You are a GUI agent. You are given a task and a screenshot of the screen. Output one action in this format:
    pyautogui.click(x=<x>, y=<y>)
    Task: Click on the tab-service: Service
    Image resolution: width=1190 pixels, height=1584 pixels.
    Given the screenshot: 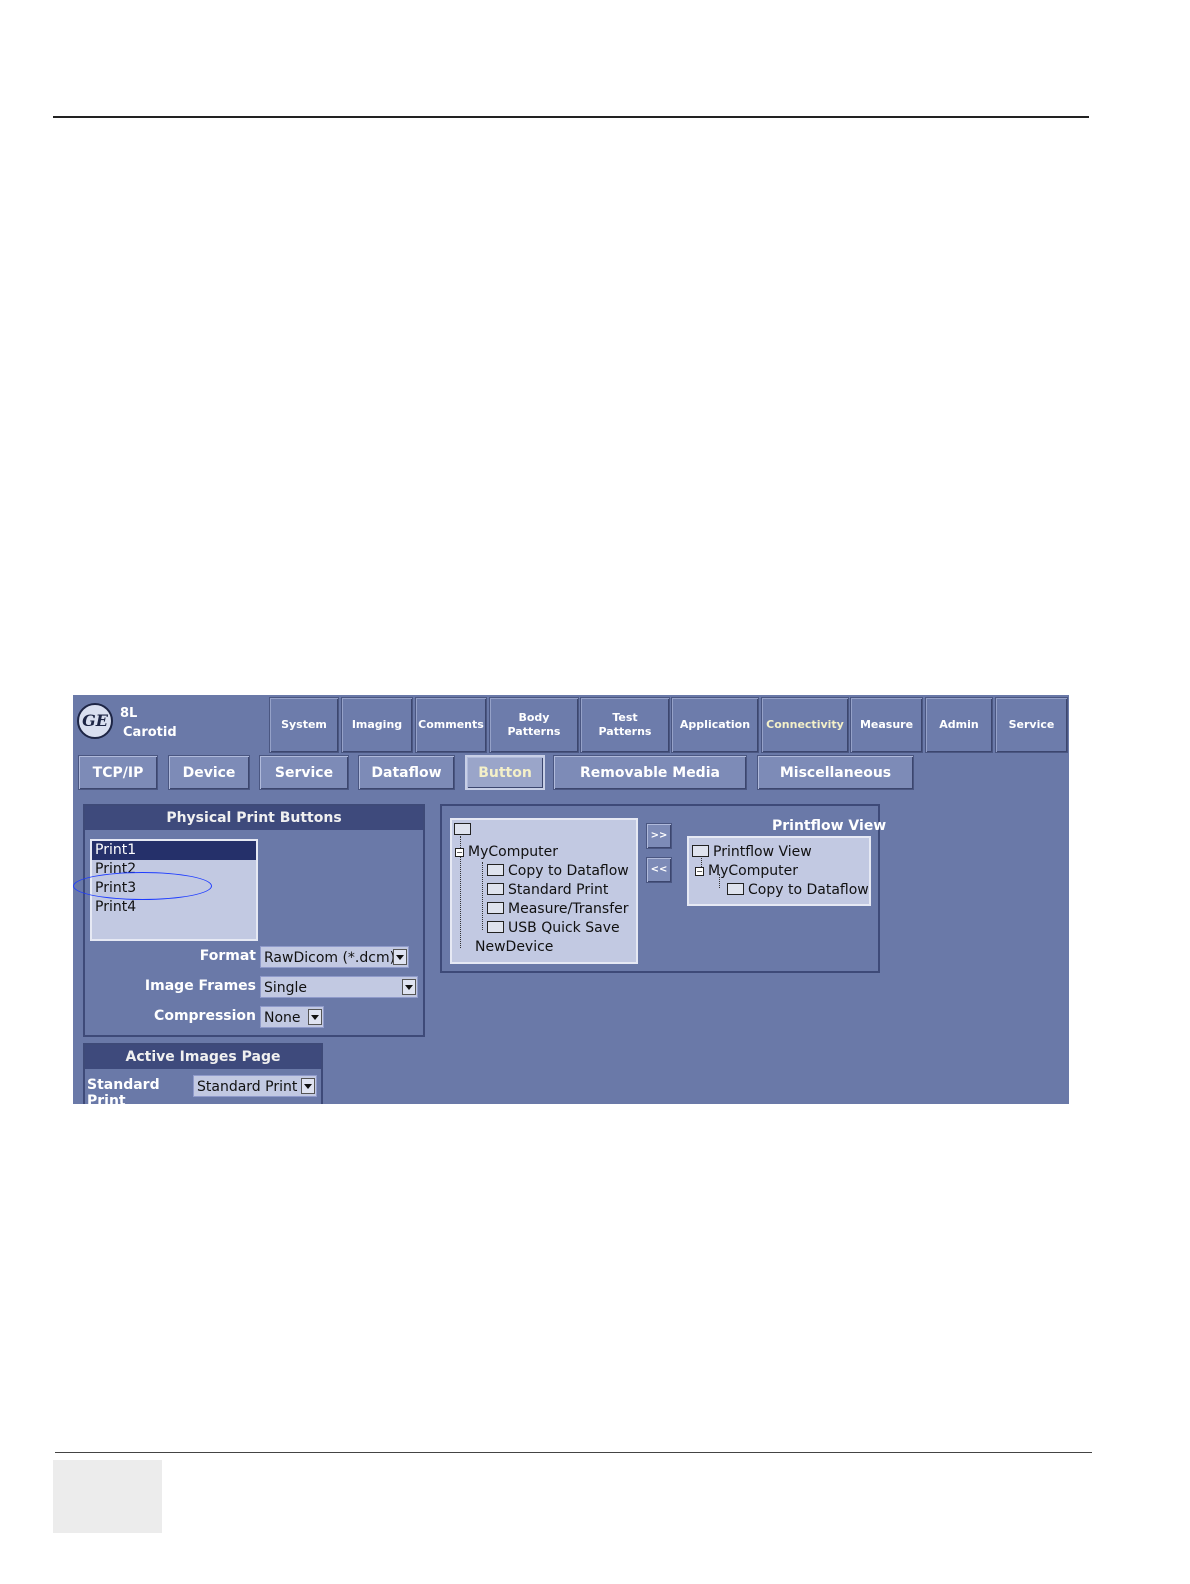 What is the action you would take?
    pyautogui.click(x=1031, y=725)
    